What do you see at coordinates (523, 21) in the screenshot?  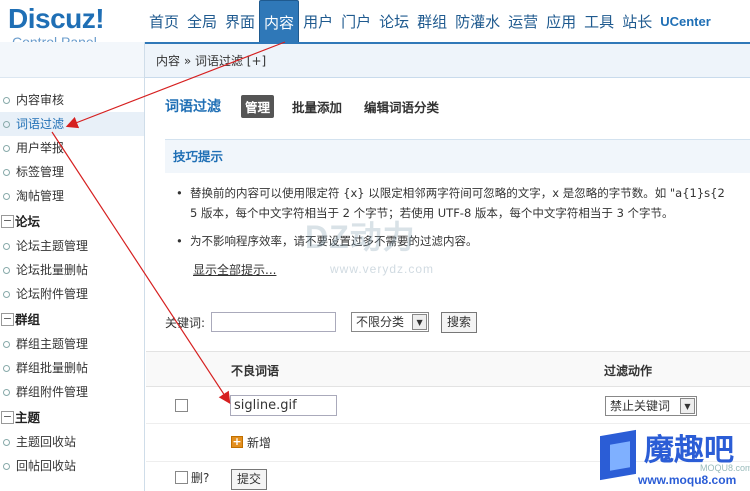 I see `nav-operation: 运营` at bounding box center [523, 21].